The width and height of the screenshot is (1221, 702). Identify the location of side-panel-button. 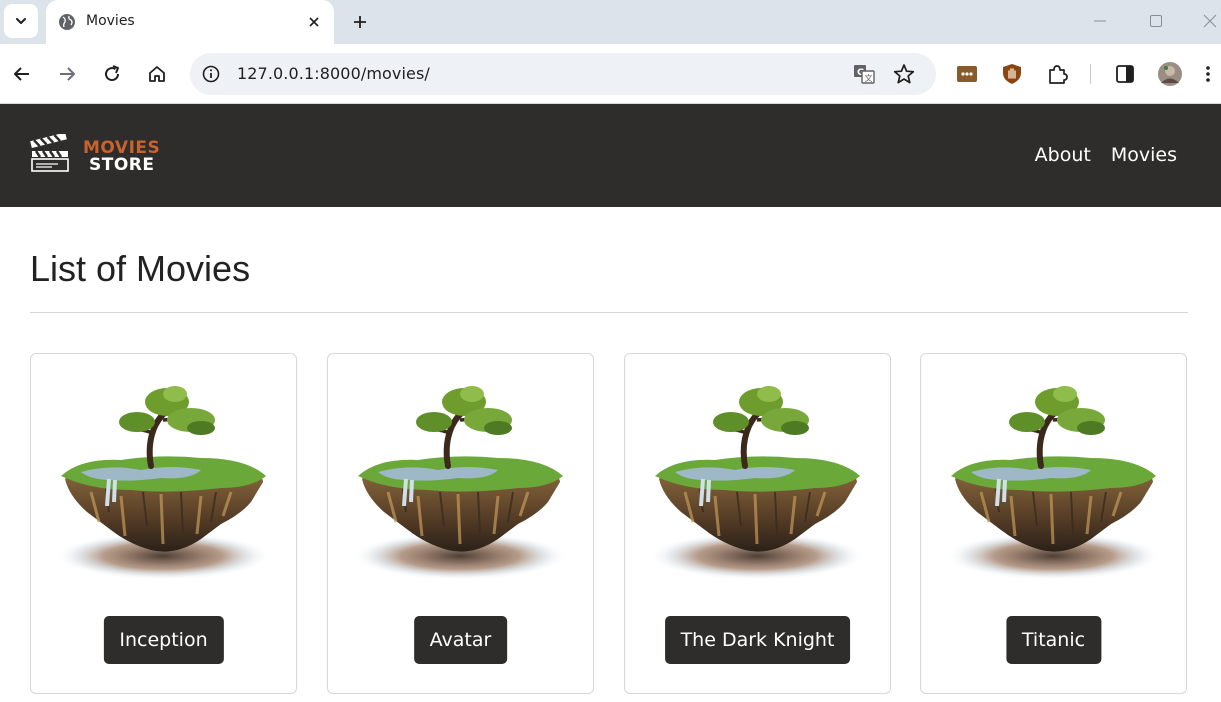
(1125, 74).